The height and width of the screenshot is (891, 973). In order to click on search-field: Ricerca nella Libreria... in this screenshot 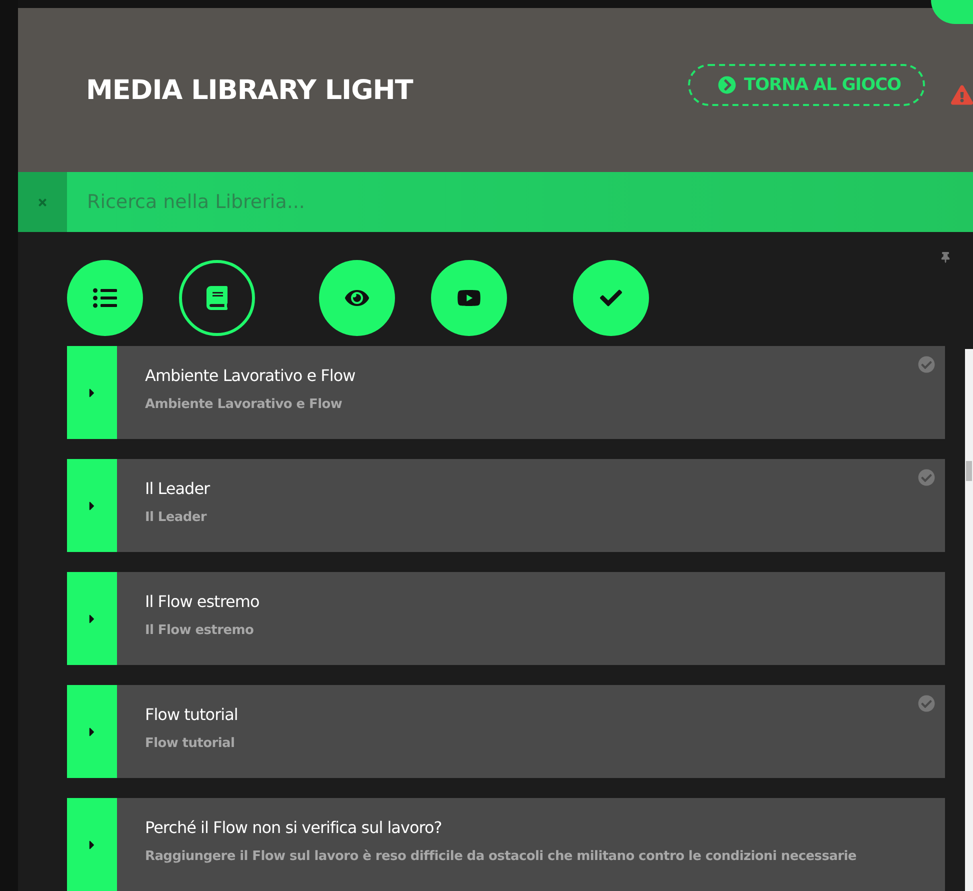, I will do `click(520, 202)`.